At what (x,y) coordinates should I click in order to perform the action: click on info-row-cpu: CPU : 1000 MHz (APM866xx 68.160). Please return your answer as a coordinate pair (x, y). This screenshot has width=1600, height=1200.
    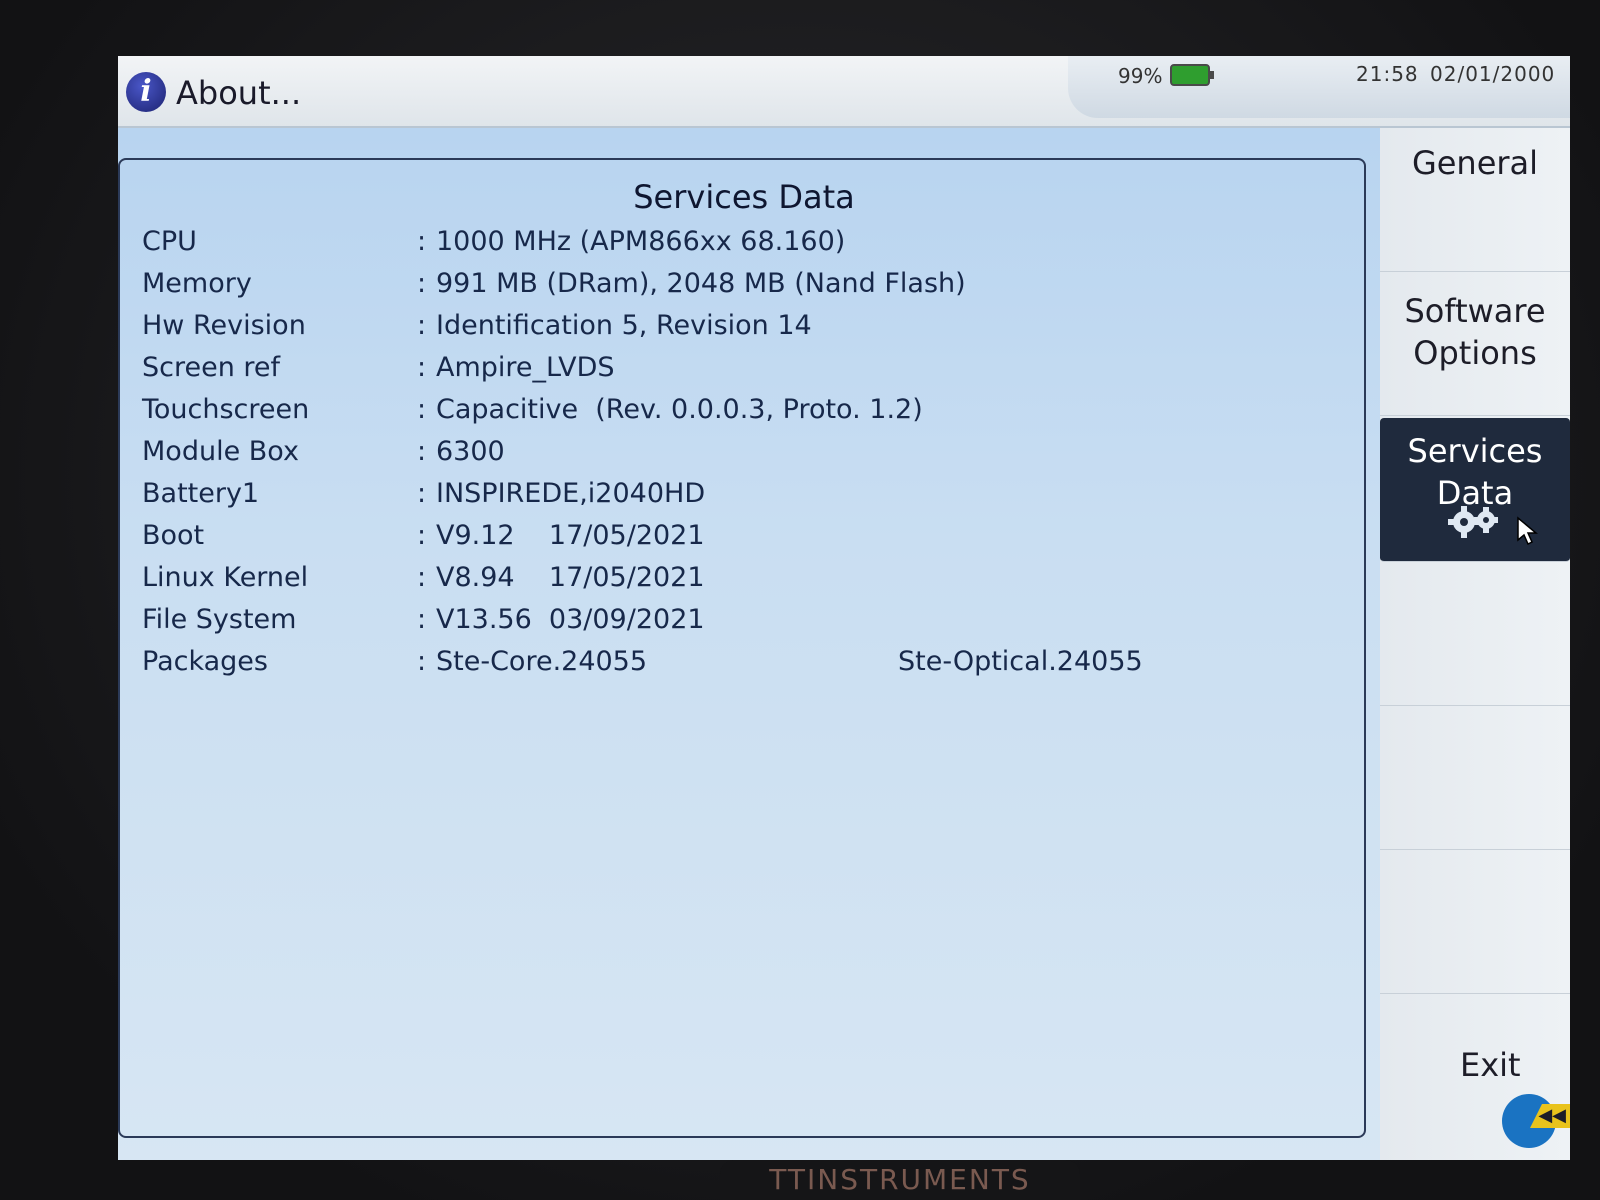
    Looking at the image, I should click on (742, 247).